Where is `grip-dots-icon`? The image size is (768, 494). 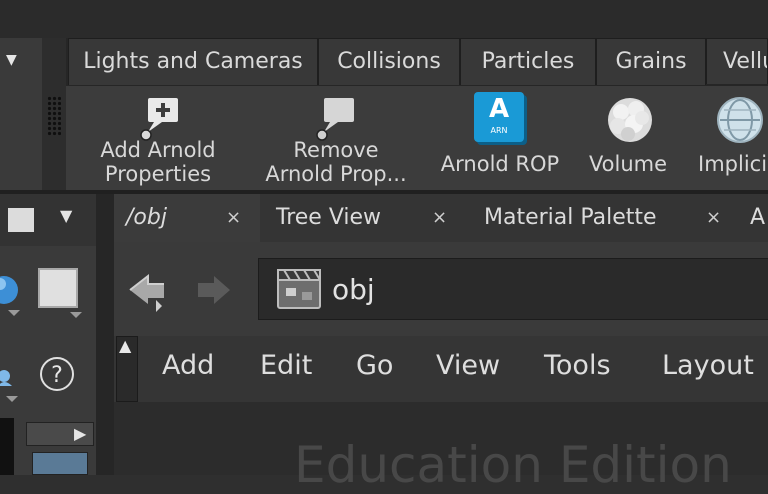 grip-dots-icon is located at coordinates (54, 116).